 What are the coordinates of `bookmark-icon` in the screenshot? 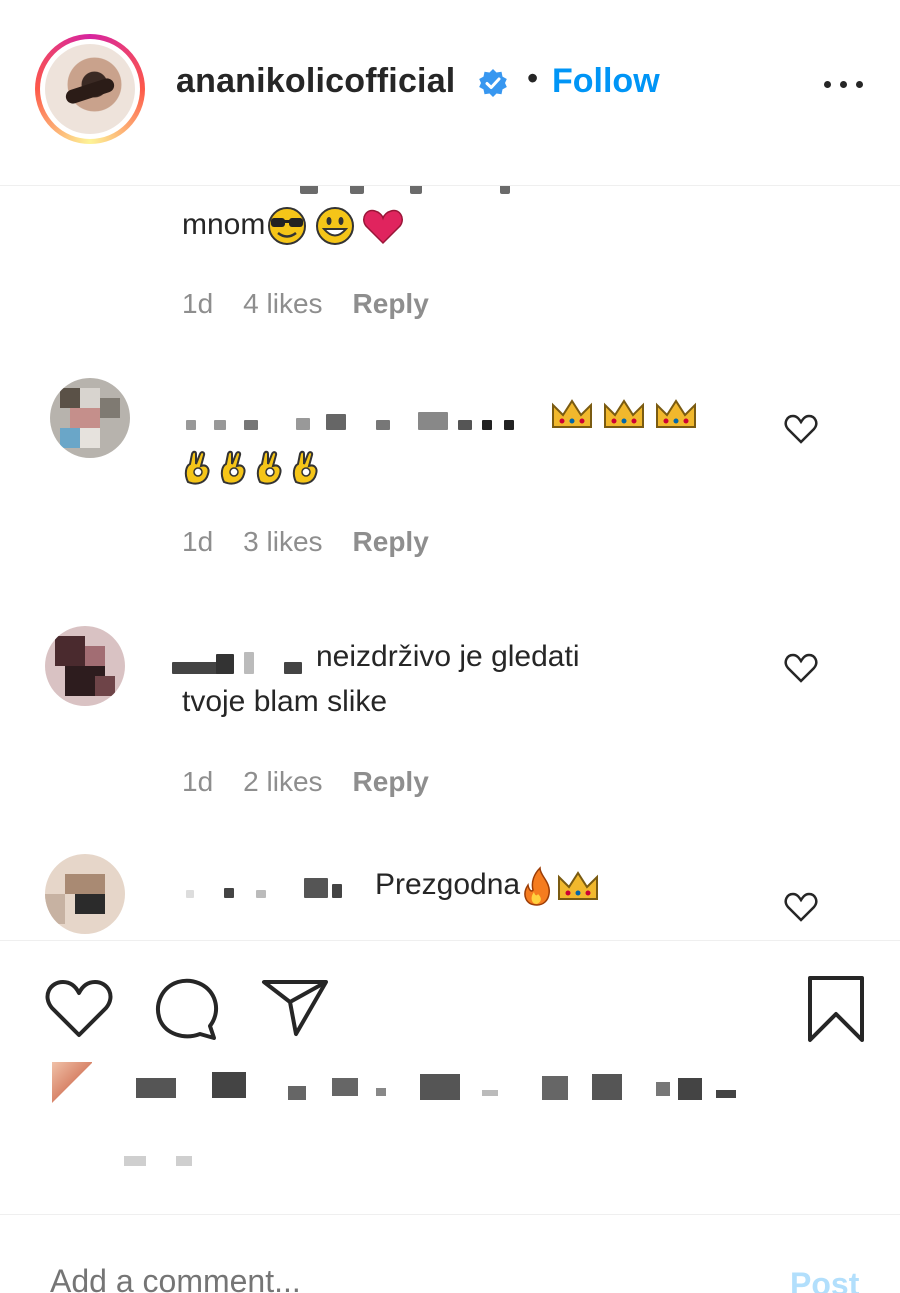 It's located at (836, 1009).